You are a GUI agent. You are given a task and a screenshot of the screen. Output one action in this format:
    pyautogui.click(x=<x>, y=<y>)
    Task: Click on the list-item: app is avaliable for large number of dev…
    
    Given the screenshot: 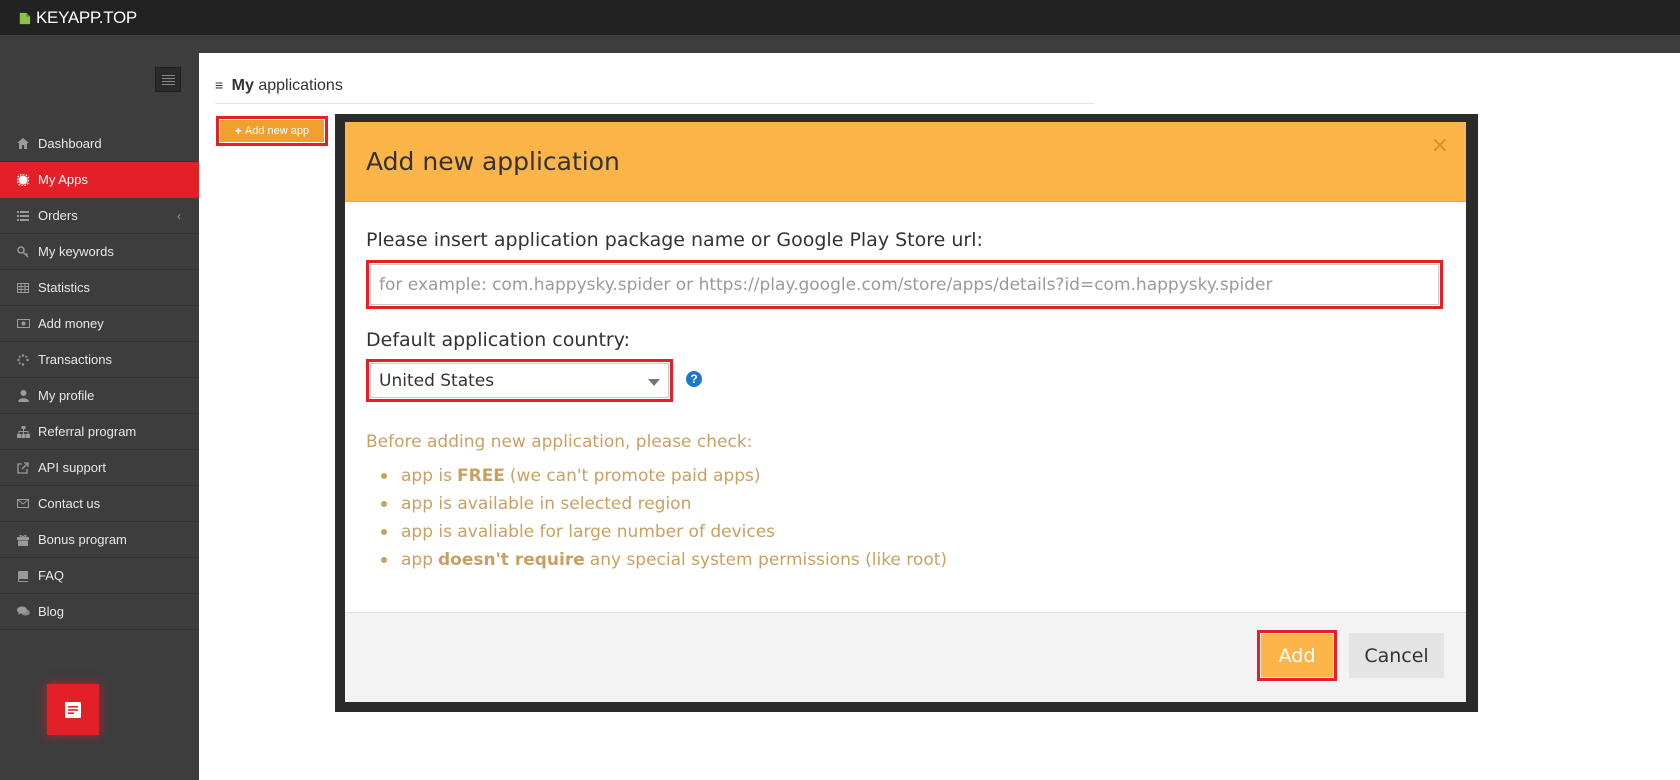 What is the action you would take?
    pyautogui.click(x=664, y=532)
    